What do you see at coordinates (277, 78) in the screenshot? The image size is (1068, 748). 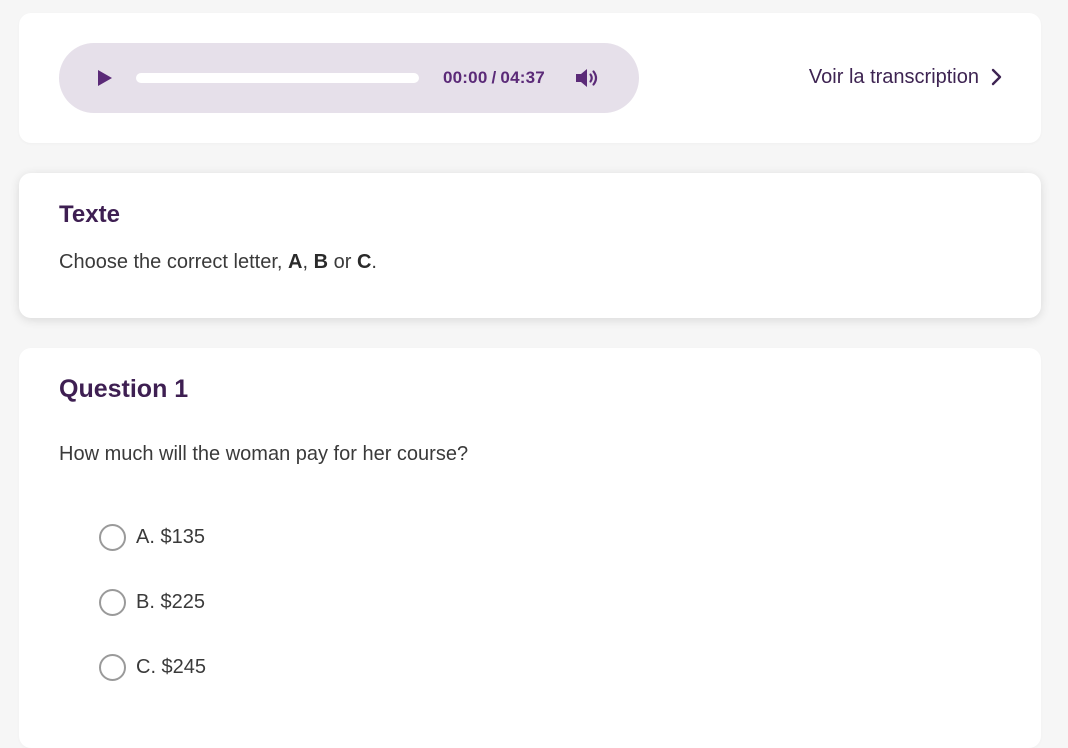 I see `audio-progress-bar` at bounding box center [277, 78].